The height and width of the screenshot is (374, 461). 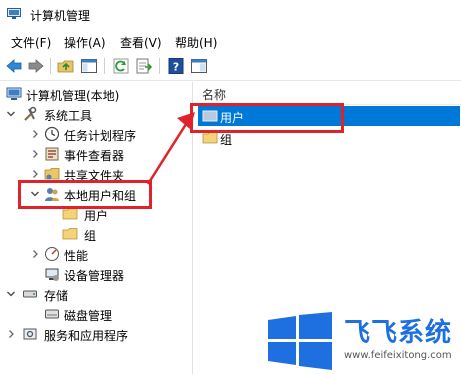 What do you see at coordinates (90, 236) in the screenshot?
I see `tree-label: 组` at bounding box center [90, 236].